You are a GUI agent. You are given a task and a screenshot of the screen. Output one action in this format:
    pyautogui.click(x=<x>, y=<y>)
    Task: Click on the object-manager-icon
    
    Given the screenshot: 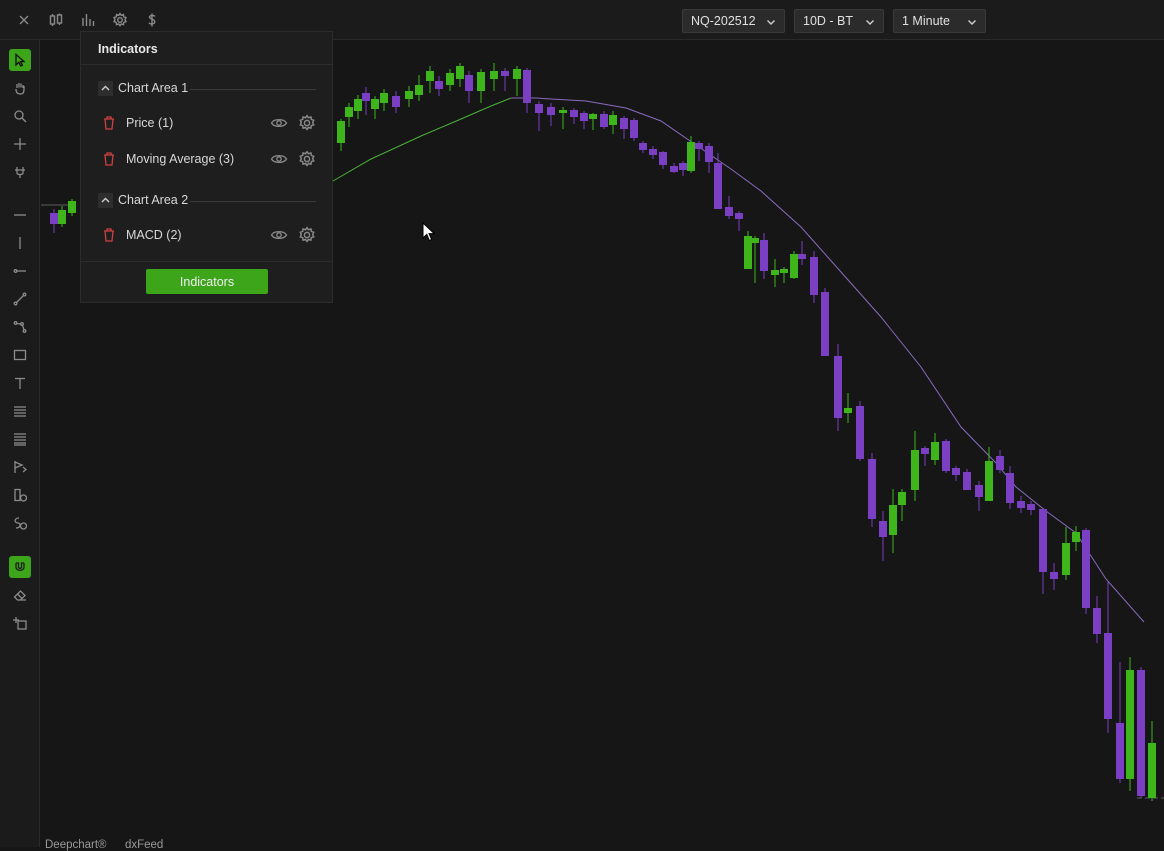 What is the action you would take?
    pyautogui.click(x=20, y=623)
    